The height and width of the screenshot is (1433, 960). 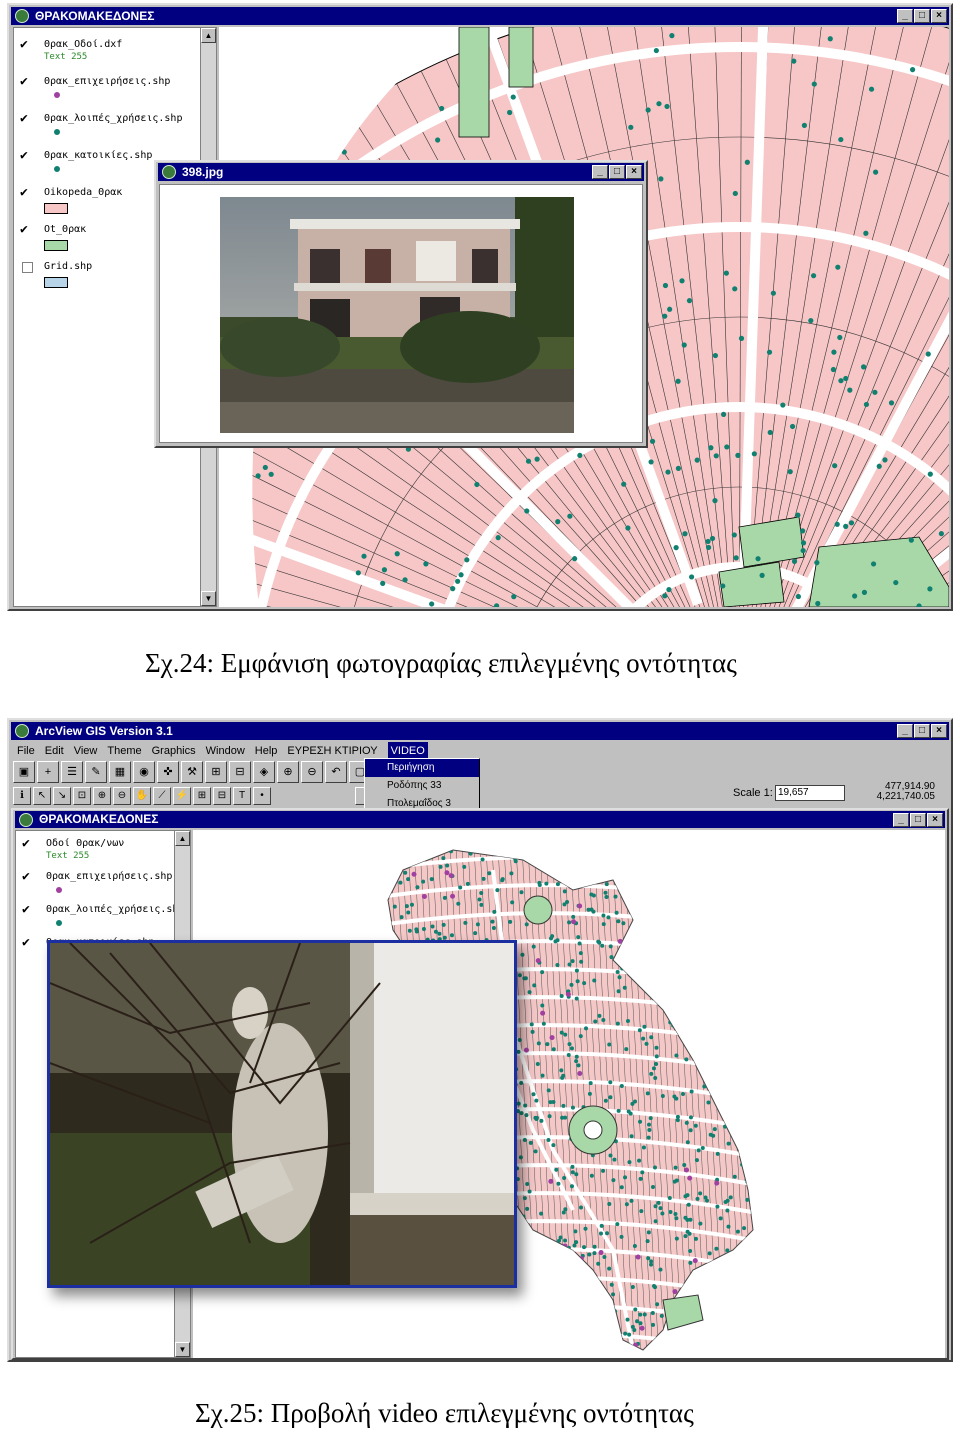 What do you see at coordinates (83, 192) in the screenshot?
I see `layer-name: Oikopeda_Θρακ` at bounding box center [83, 192].